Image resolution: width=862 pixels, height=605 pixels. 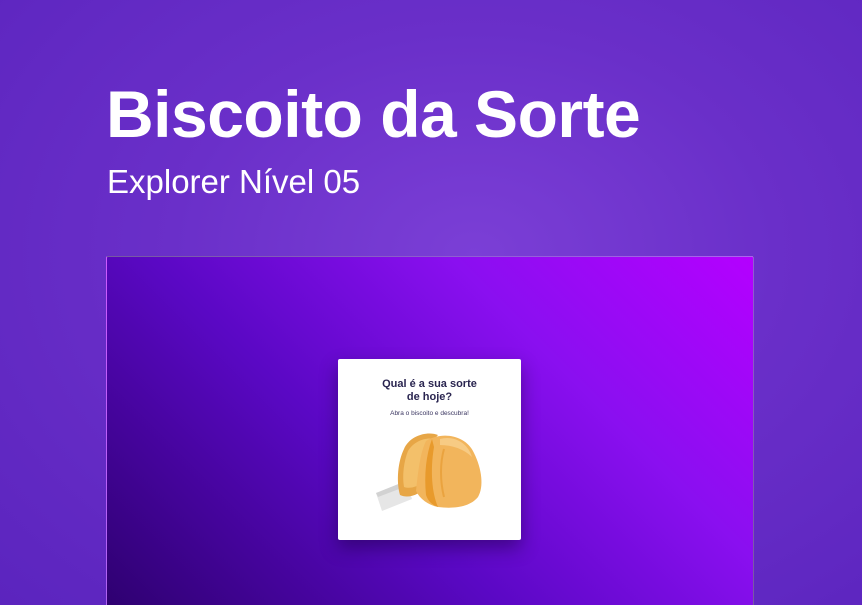 I want to click on page-subtitle: Explorer Nível 05, so click(x=234, y=181).